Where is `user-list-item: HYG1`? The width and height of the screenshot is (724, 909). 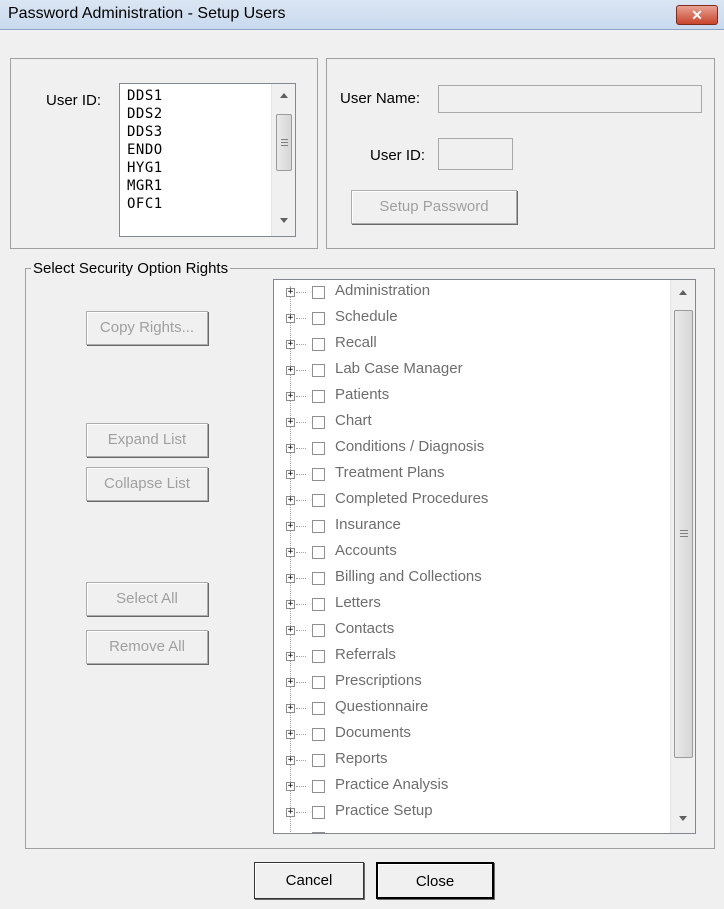
user-list-item: HYG1 is located at coordinates (197, 168).